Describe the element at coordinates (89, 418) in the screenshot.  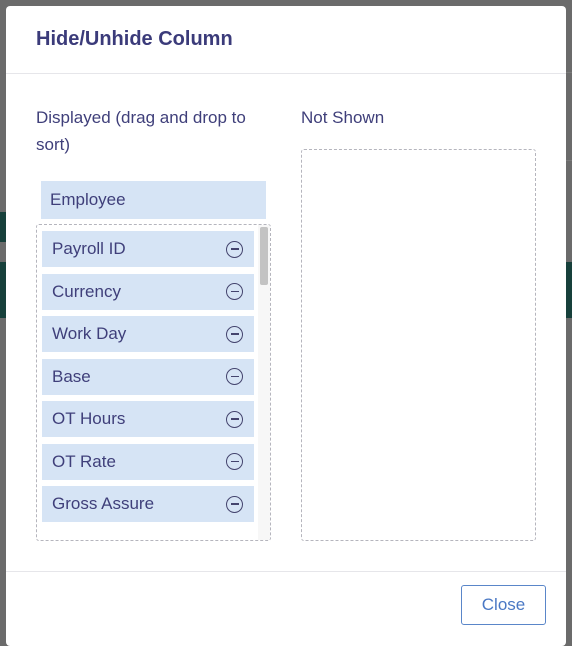
I see `column-item-label: OT Hours` at that location.